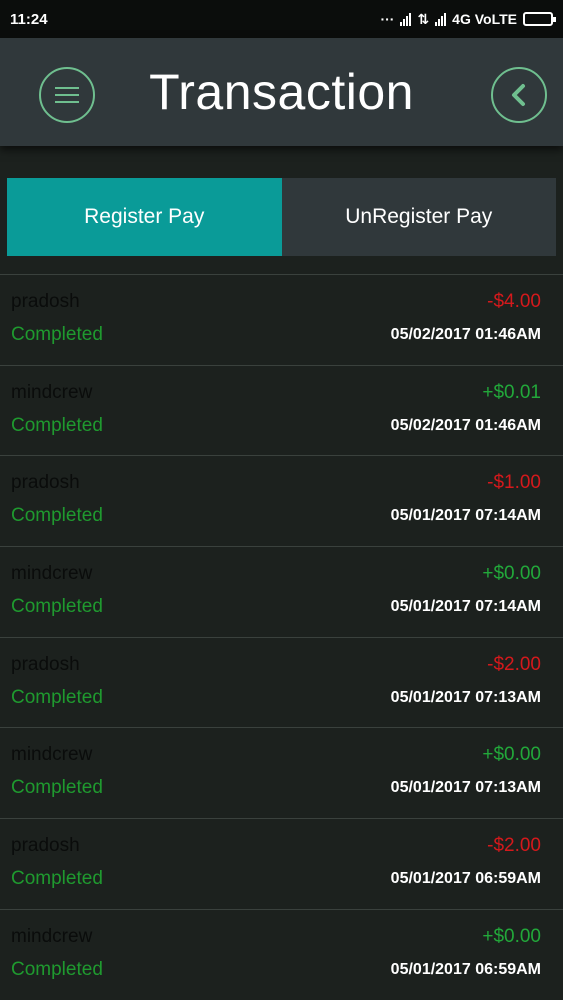 This screenshot has height=1000, width=563. Describe the element at coordinates (423, 18) in the screenshot. I see `data-transfer-icon: ⇅` at that location.